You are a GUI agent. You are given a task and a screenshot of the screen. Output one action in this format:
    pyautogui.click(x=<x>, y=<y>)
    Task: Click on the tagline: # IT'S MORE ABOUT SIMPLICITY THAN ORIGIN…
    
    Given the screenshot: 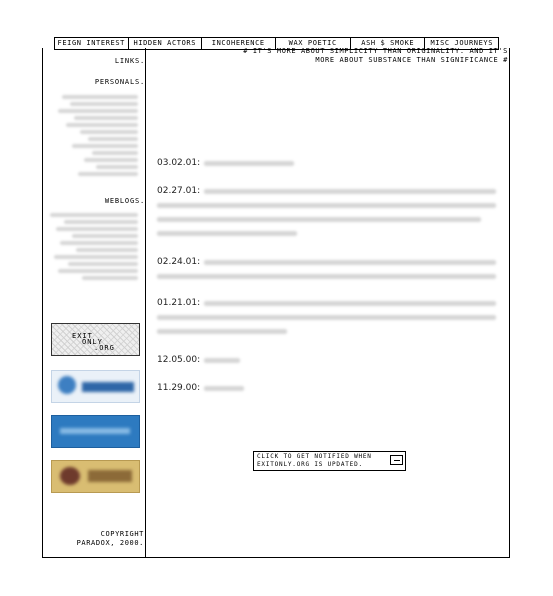 What is the action you would take?
    pyautogui.click(x=329, y=56)
    